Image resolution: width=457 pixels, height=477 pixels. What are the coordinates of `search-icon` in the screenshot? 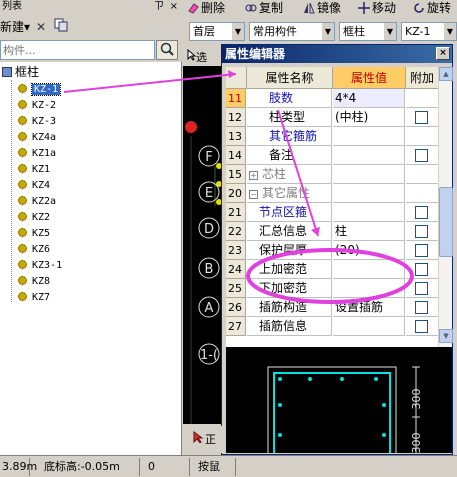 It's located at (167, 49).